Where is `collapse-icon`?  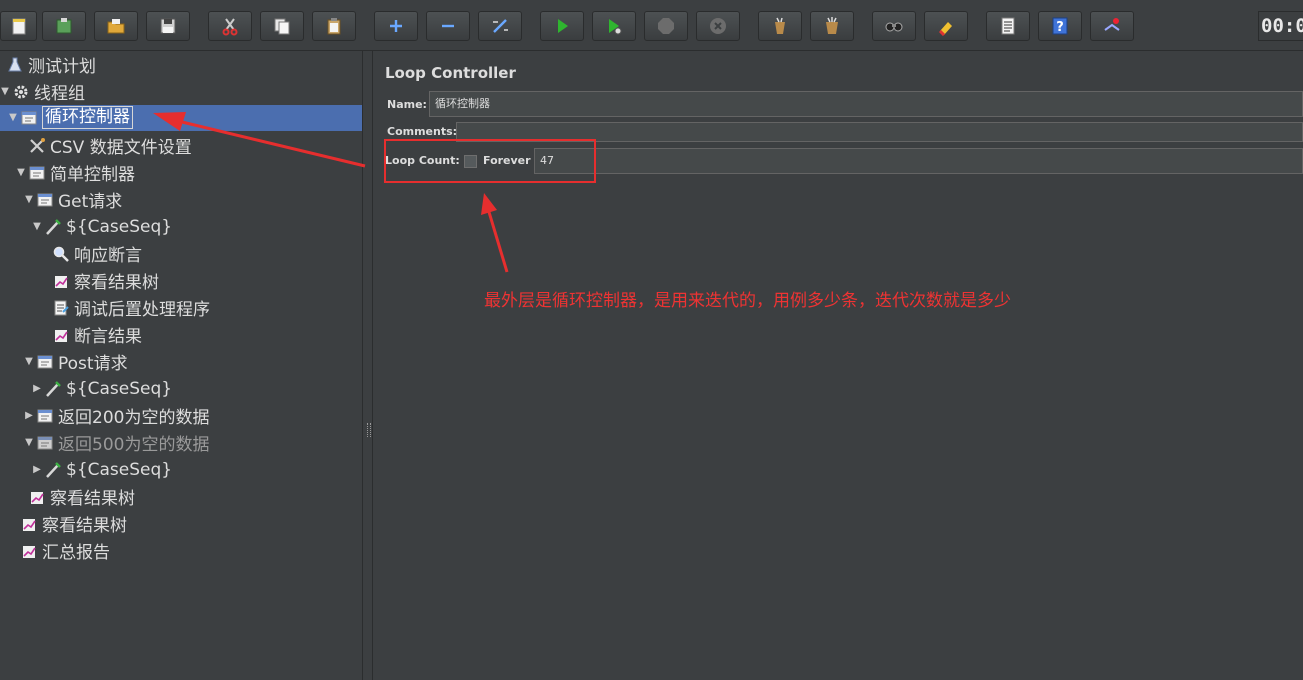
collapse-icon is located at coordinates (448, 26).